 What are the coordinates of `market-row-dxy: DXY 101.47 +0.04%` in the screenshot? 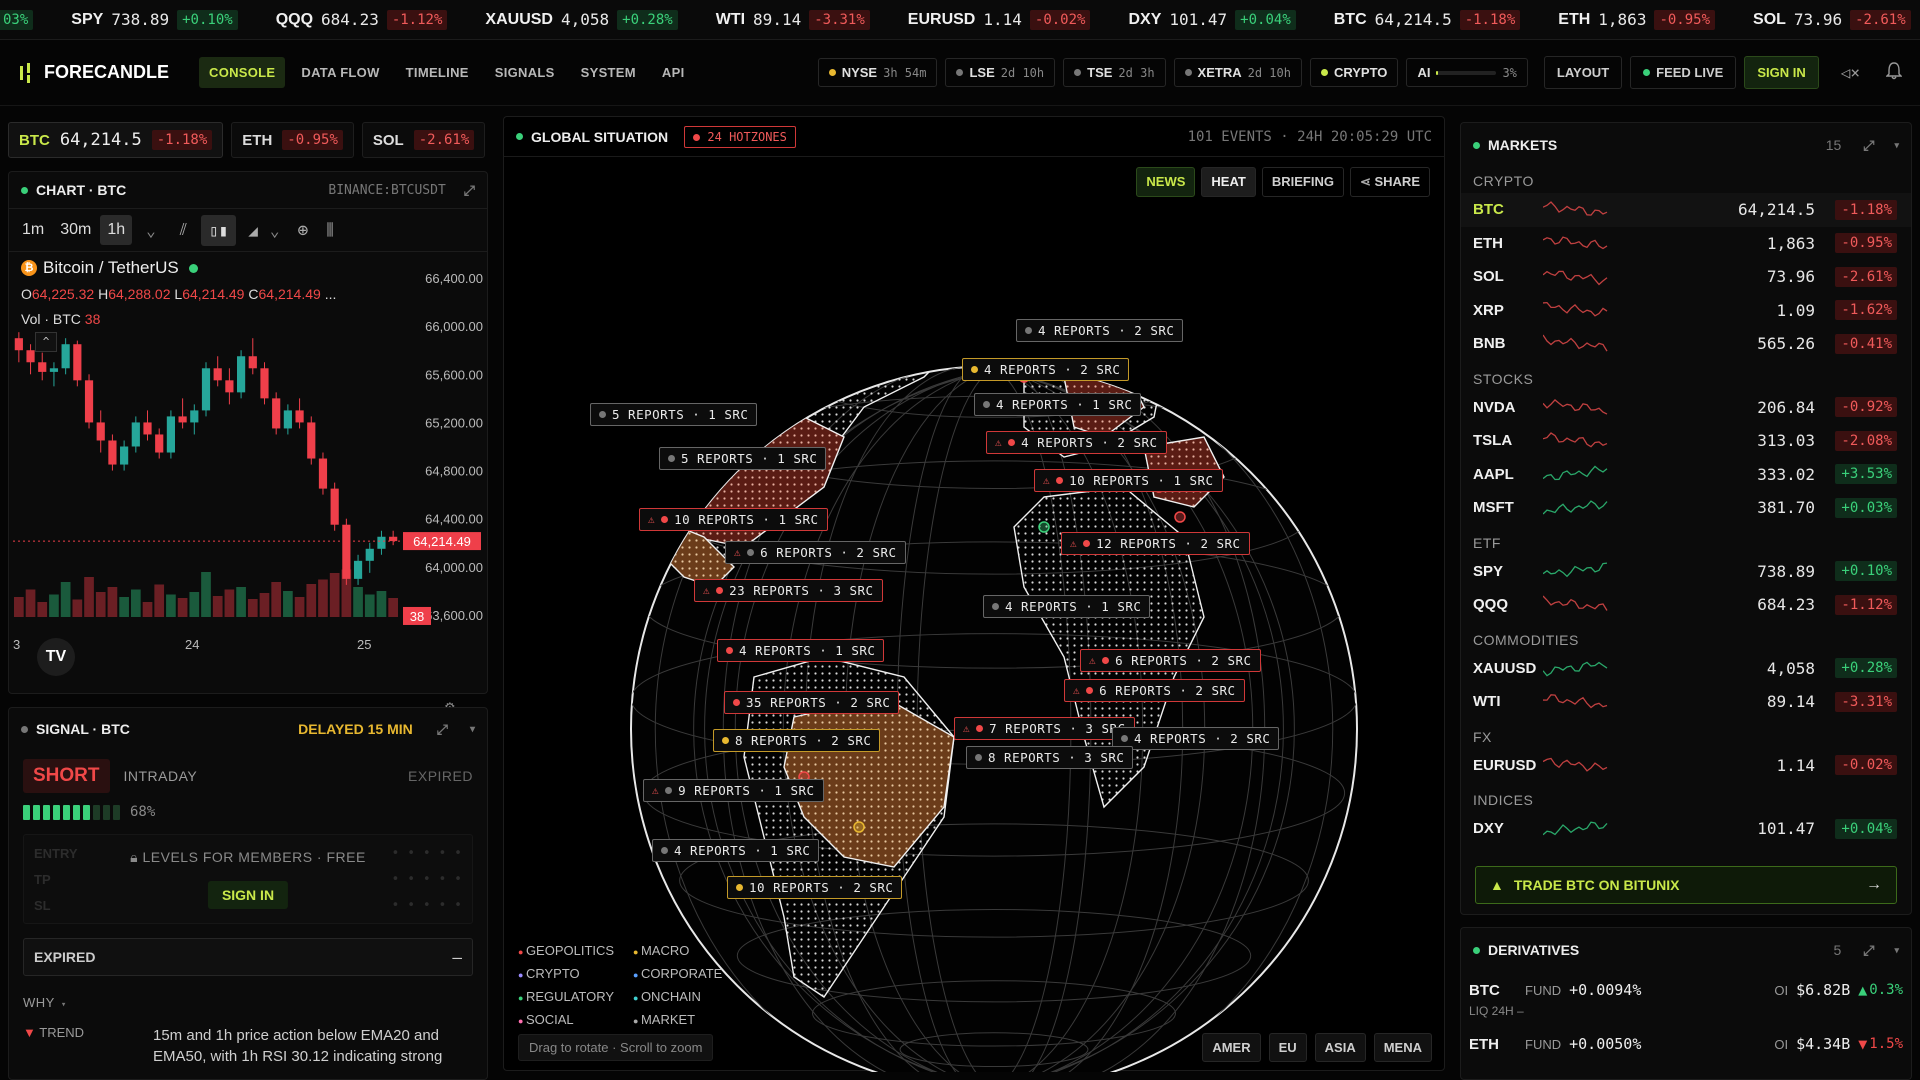 It's located at (1686, 829).